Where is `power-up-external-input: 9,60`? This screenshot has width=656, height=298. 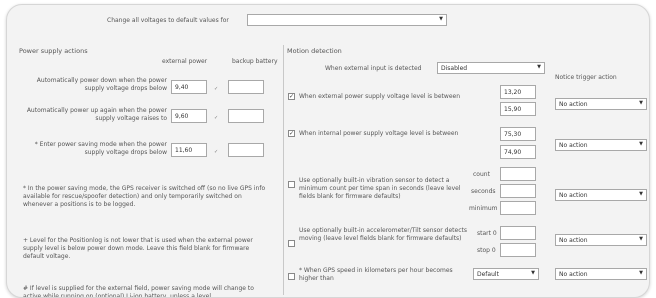
power-up-external-input: 9,60 is located at coordinates (189, 116).